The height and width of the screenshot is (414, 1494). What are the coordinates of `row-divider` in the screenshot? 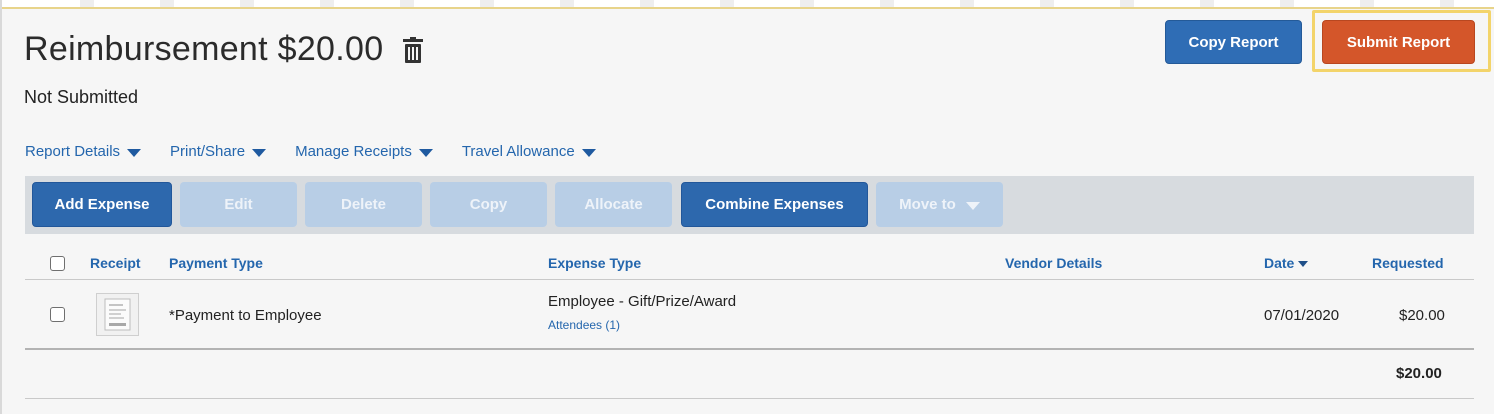 It's located at (749, 349).